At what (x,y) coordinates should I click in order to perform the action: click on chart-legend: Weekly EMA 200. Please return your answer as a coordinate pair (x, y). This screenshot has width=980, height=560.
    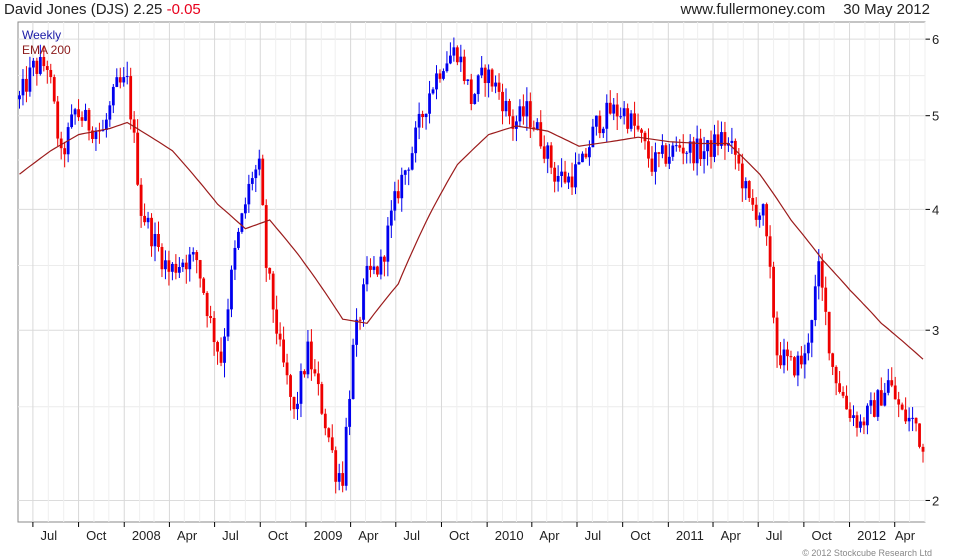
    Looking at the image, I should click on (46, 43).